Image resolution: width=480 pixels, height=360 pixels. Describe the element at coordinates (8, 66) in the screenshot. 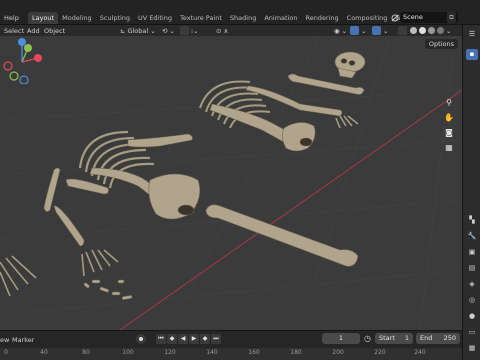

I see `neg-x-axis-handle` at that location.